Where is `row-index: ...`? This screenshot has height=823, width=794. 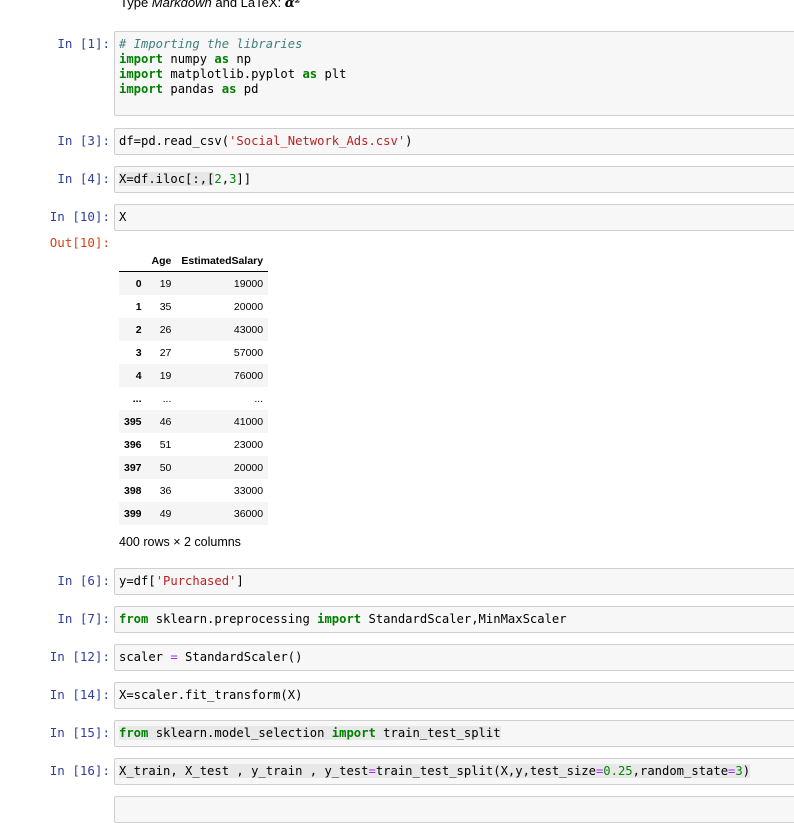
row-index: ... is located at coordinates (137, 398).